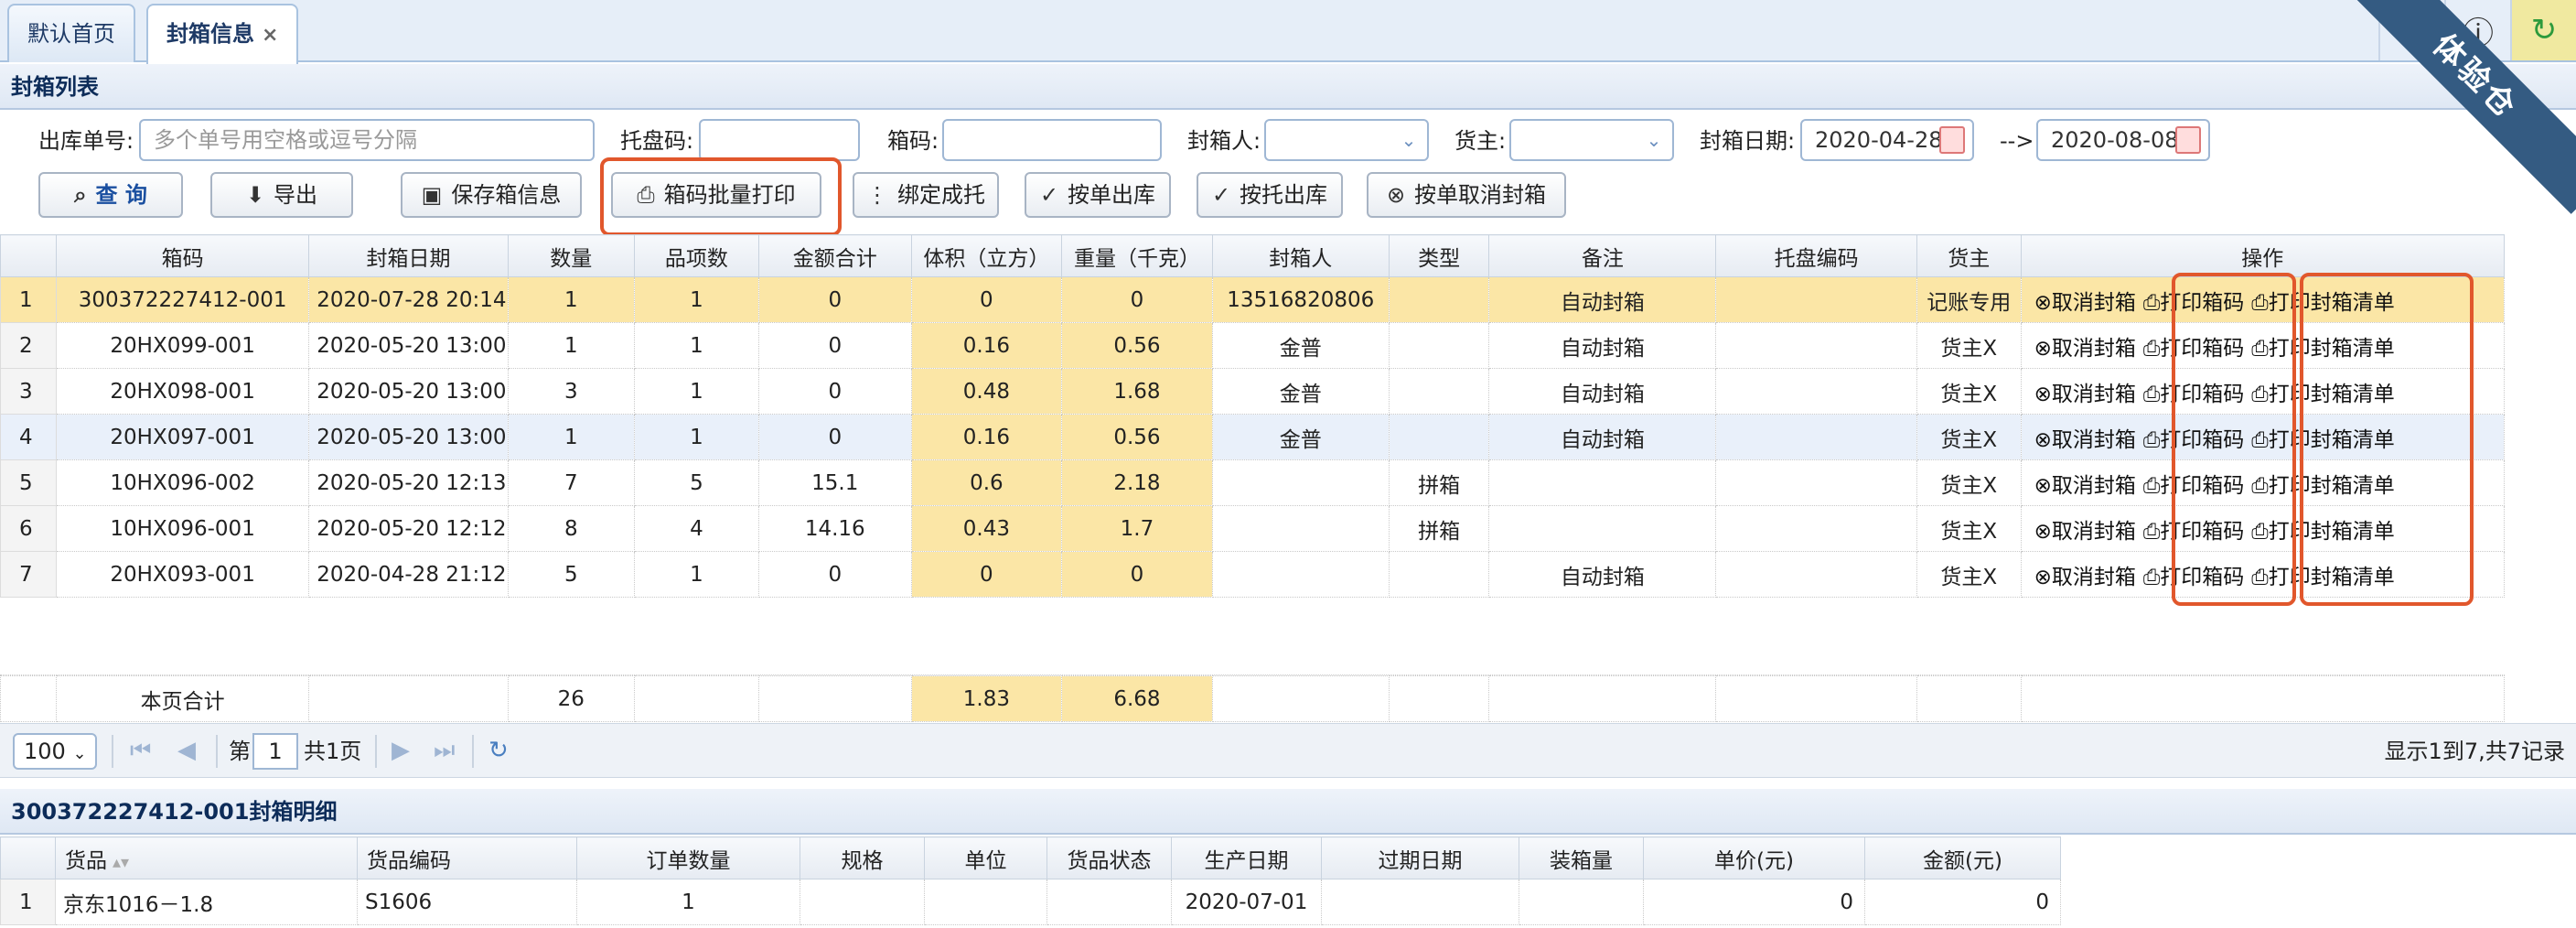 This screenshot has height=928, width=2576. I want to click on sealer-select: ⌄, so click(1347, 140).